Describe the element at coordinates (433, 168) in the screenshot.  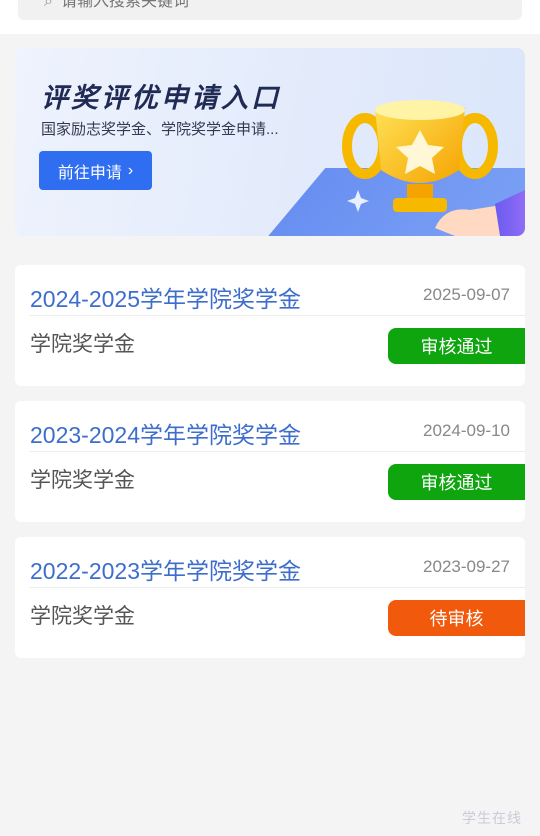
I see `trophy-icon` at that location.